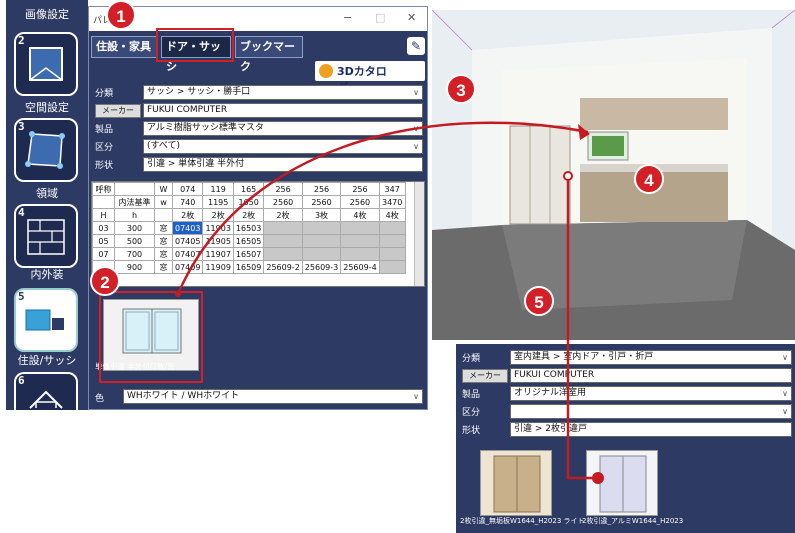  I want to click on interior-exterior-label: 内外装, so click(47, 274).